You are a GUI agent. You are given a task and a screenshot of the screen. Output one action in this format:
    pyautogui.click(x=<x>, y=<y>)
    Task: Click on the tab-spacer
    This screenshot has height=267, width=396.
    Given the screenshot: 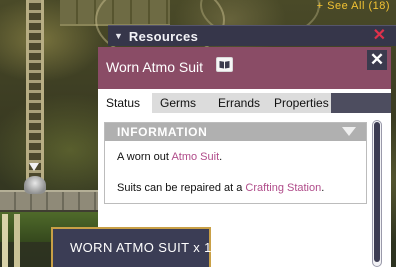 What is the action you would take?
    pyautogui.click(x=361, y=103)
    